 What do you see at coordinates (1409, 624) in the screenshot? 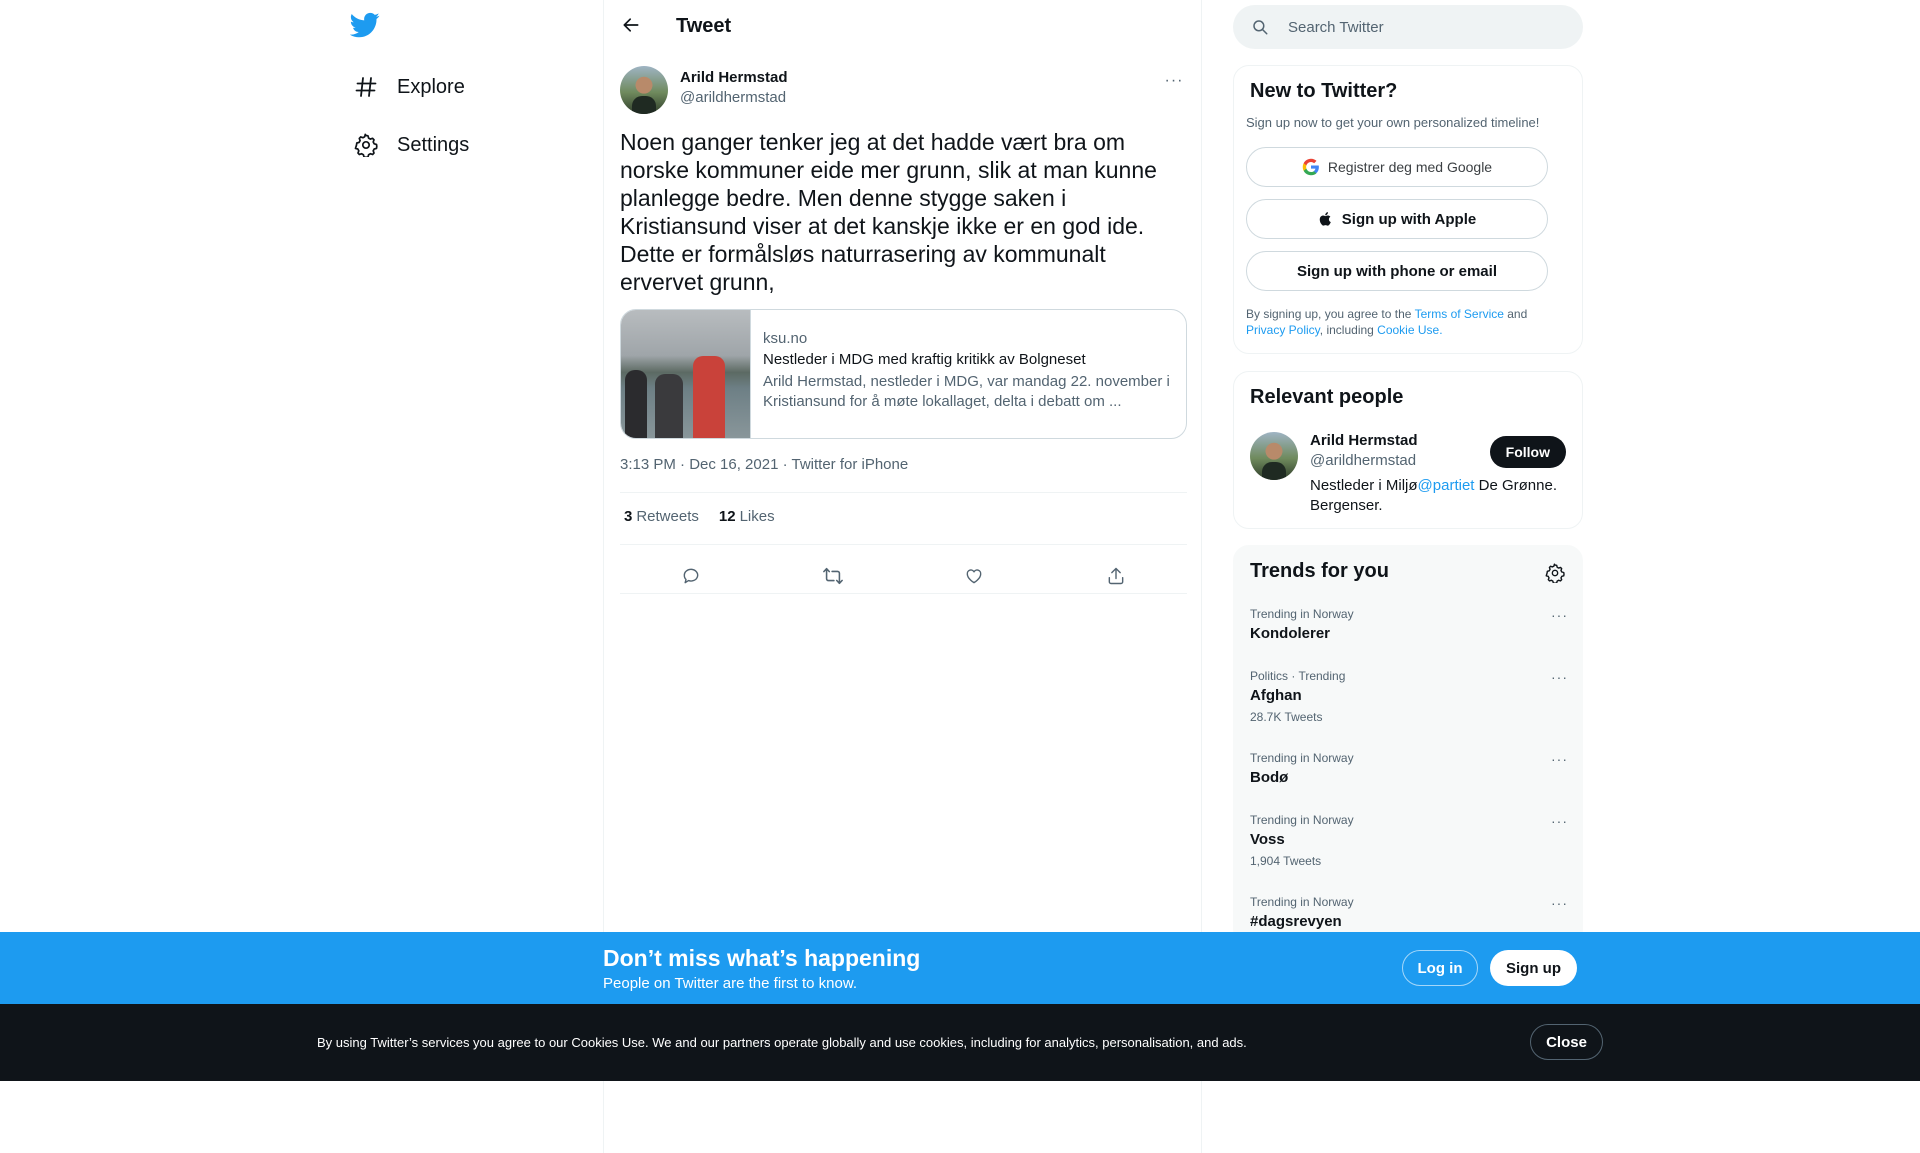
I see `trend-item: Trending in Norway Kondolerer ···` at bounding box center [1409, 624].